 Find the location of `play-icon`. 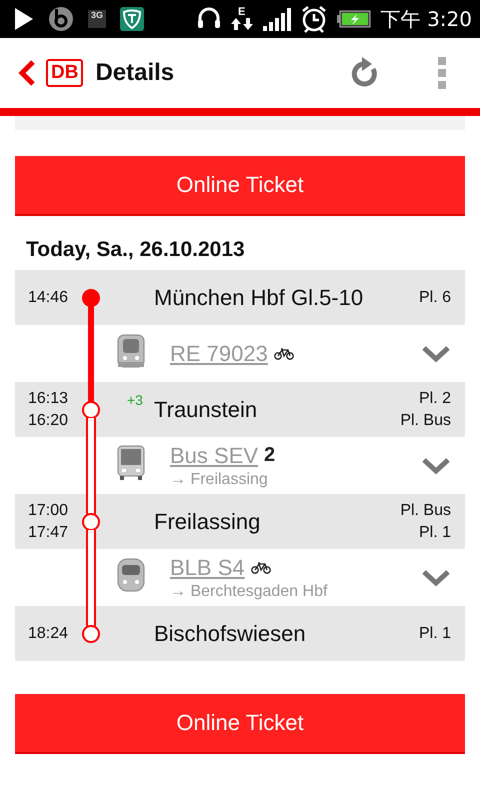

play-icon is located at coordinates (24, 19).